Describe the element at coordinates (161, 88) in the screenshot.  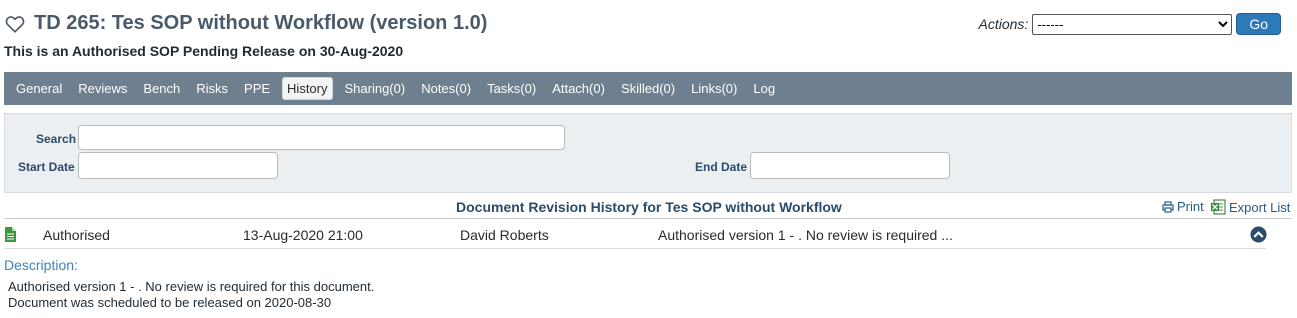
I see `tab-bench: Bench` at that location.